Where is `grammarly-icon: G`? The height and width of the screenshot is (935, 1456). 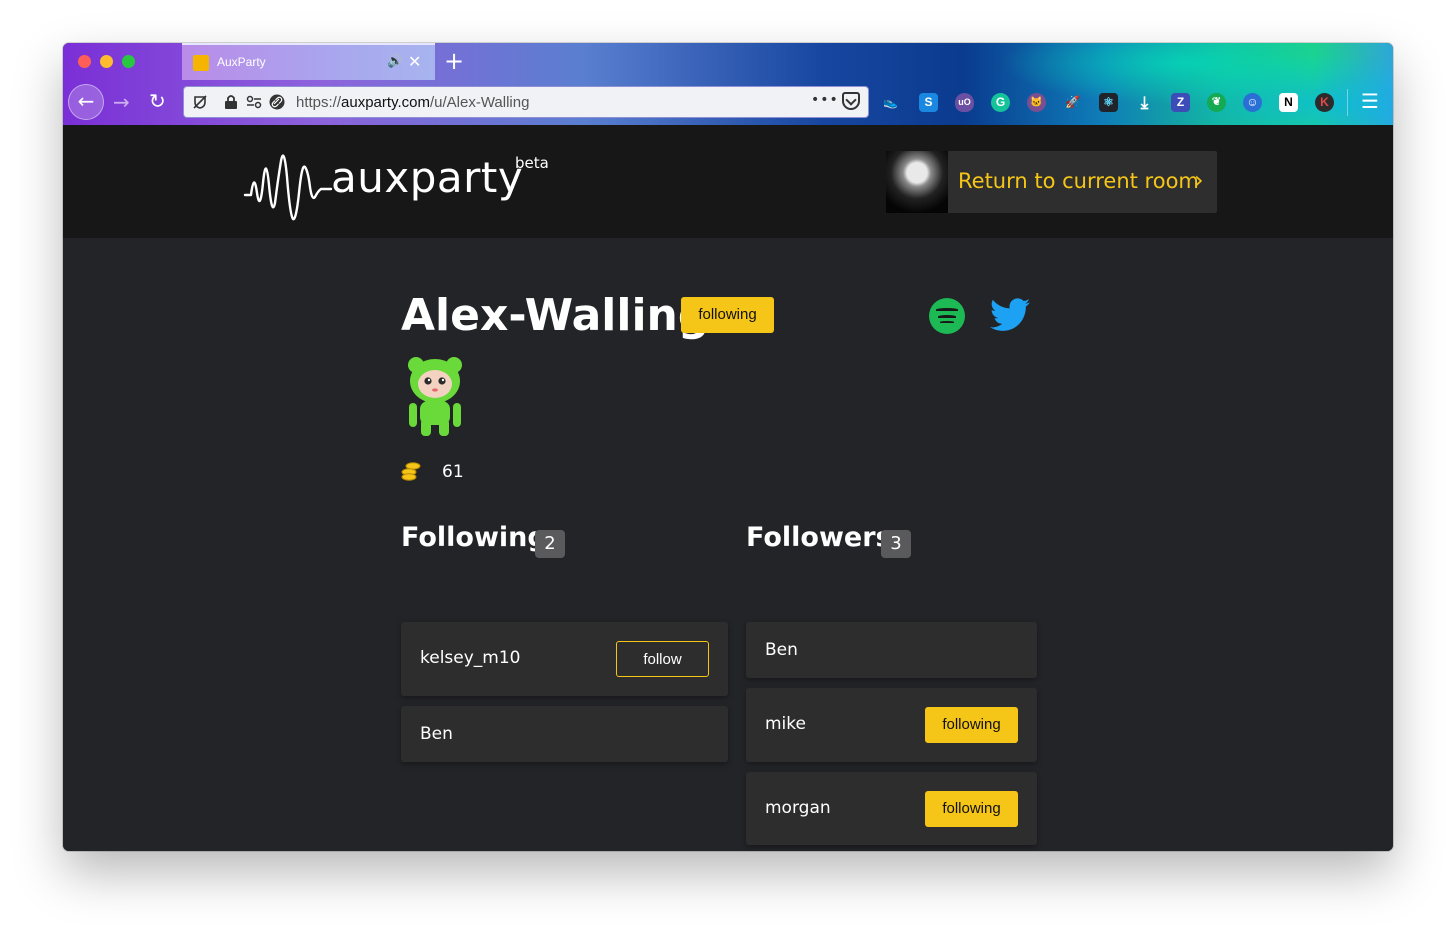 grammarly-icon: G is located at coordinates (1000, 102).